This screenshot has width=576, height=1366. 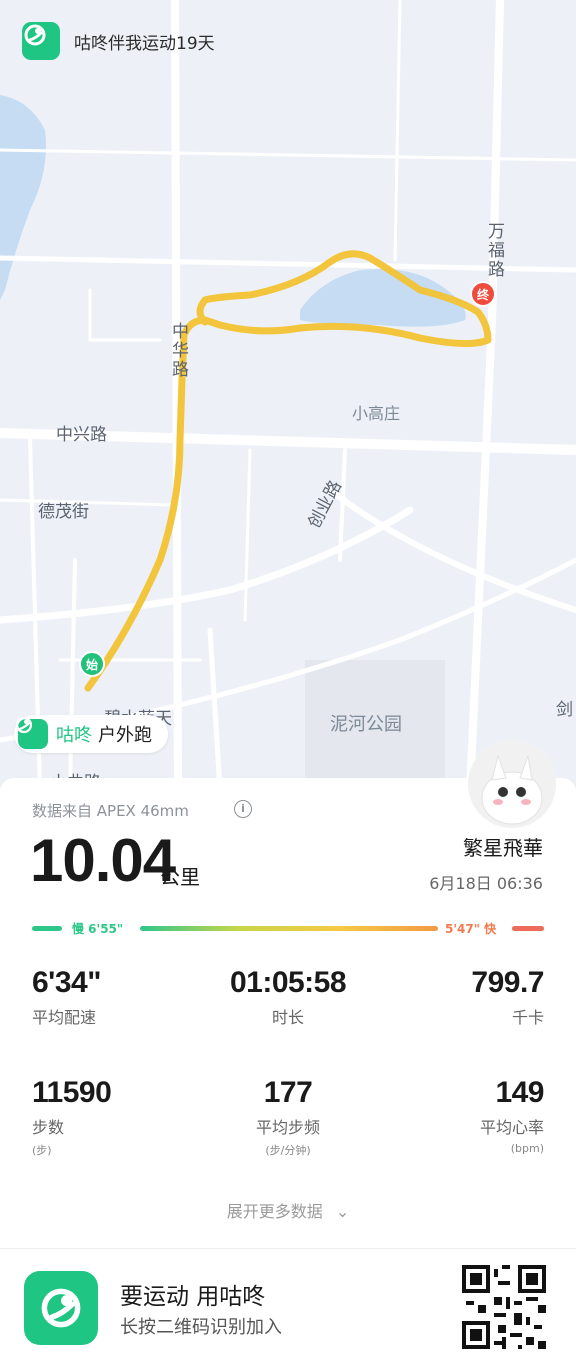 I want to click on road-label-demao: 德茂街, so click(x=63, y=512).